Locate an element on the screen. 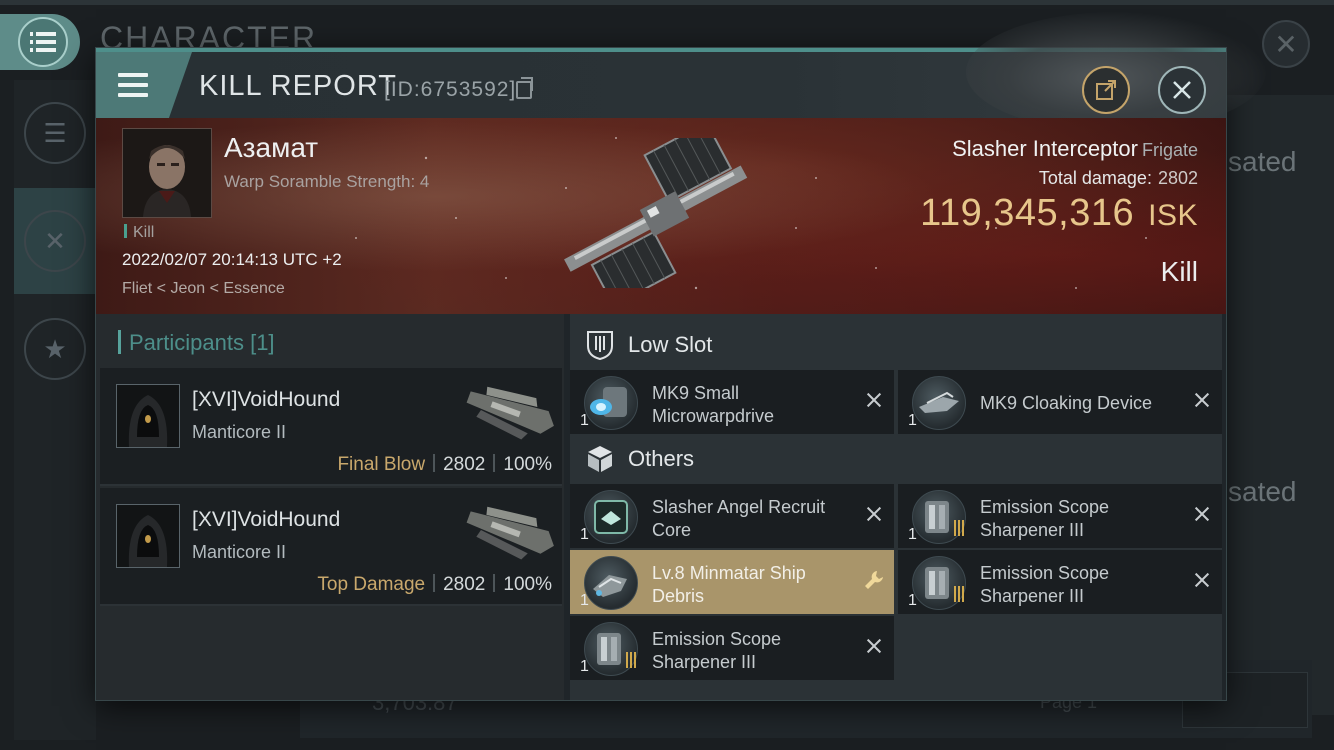  background-close-button: ✕ is located at coordinates (1286, 44).